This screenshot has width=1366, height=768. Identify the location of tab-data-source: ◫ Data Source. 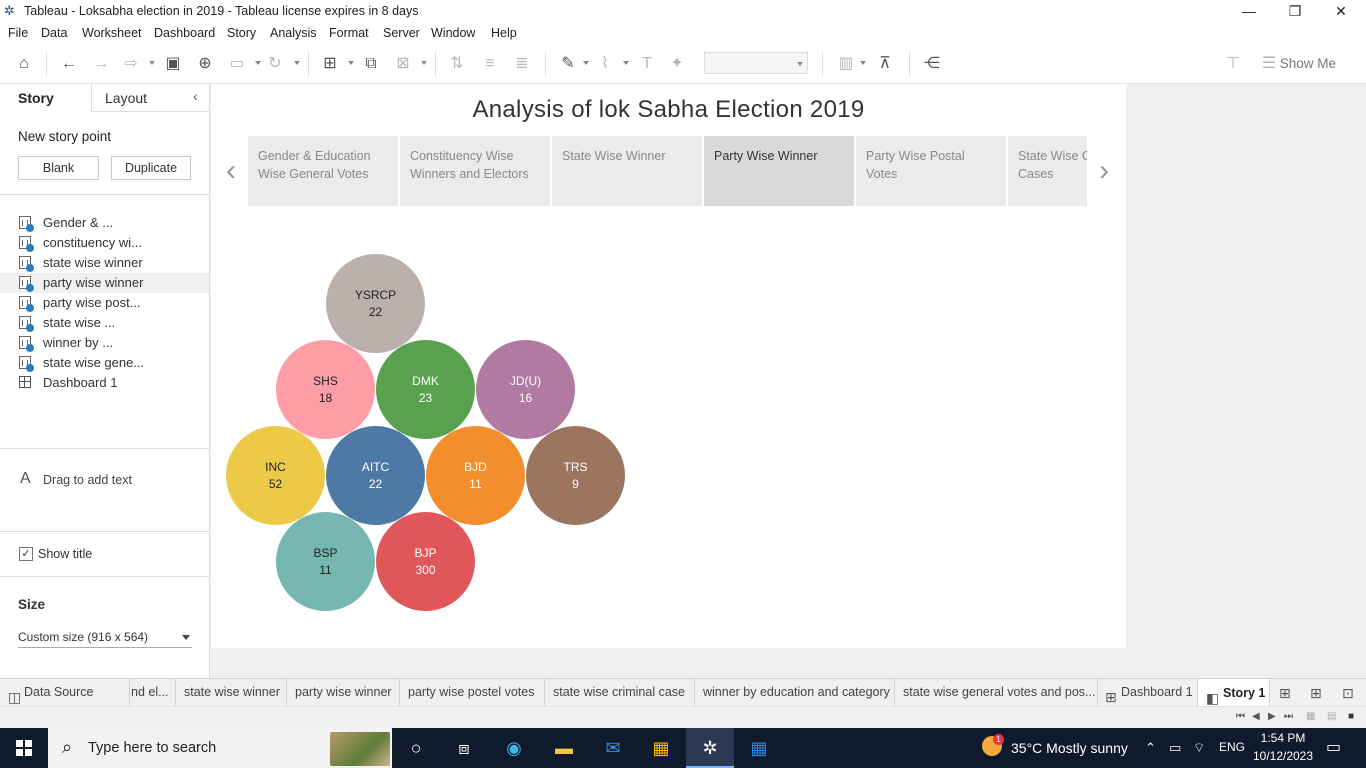
(65, 693).